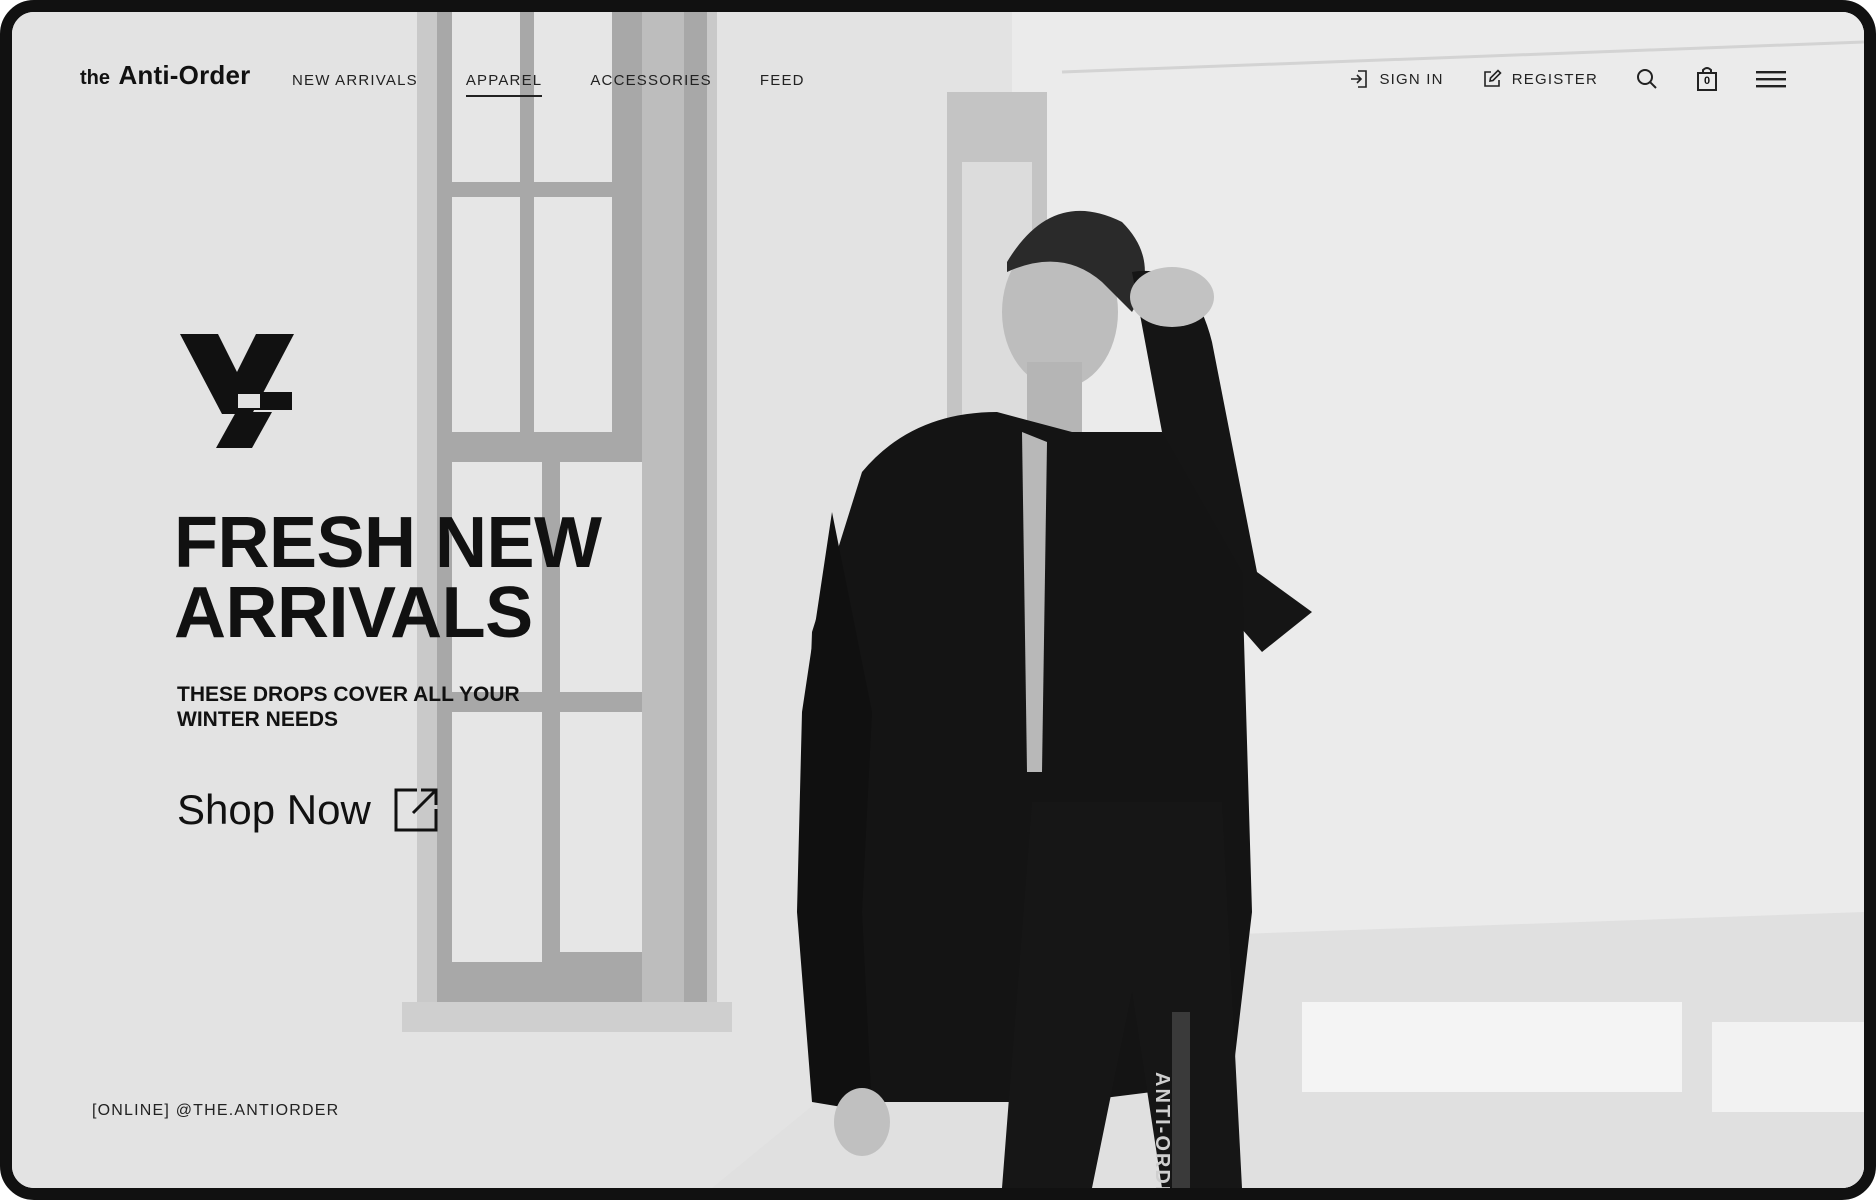 The height and width of the screenshot is (1200, 1876). Describe the element at coordinates (215, 1111) in the screenshot. I see `social-handle-link: [ONLINE] @THE.ANTIORDER` at that location.